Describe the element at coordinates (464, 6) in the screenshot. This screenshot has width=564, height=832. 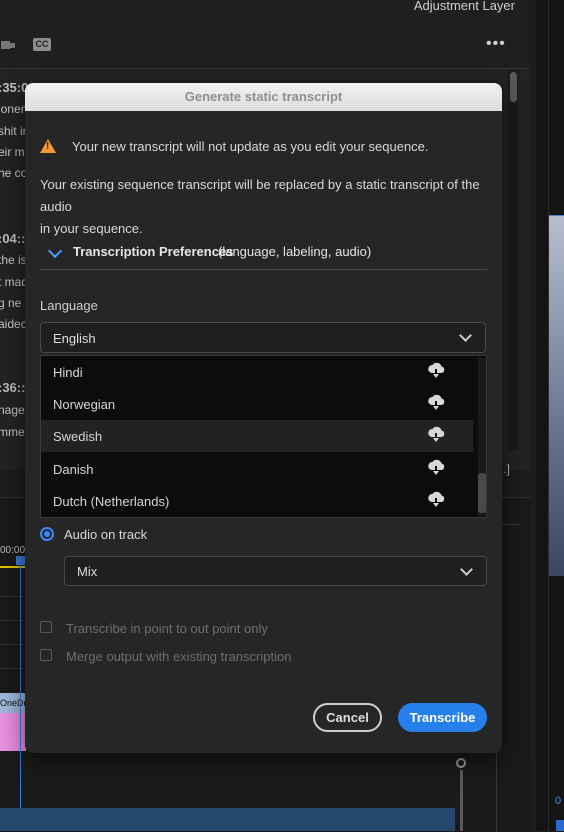
I see `adjustment-layer-label: Adjustment Layer` at that location.